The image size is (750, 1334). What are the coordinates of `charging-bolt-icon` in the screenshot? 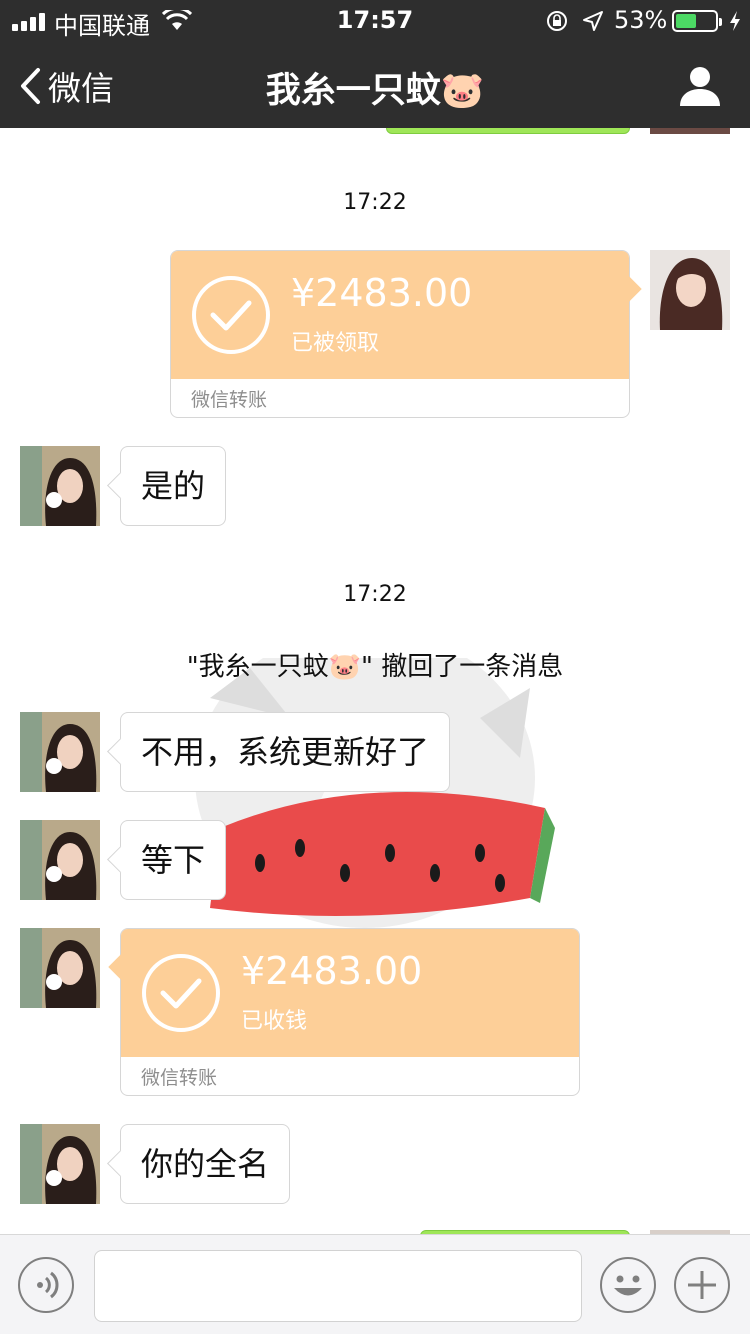 It's located at (735, 21).